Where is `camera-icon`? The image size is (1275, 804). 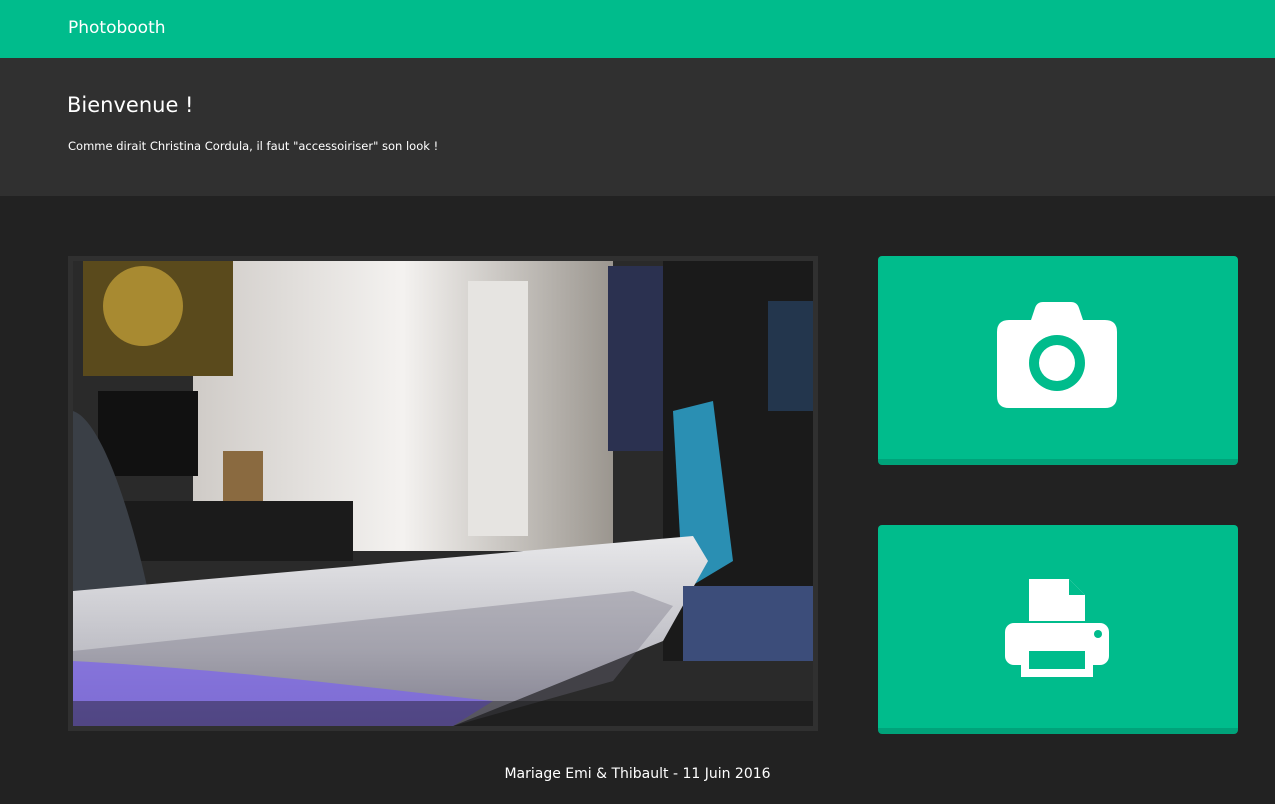 camera-icon is located at coordinates (1057, 355).